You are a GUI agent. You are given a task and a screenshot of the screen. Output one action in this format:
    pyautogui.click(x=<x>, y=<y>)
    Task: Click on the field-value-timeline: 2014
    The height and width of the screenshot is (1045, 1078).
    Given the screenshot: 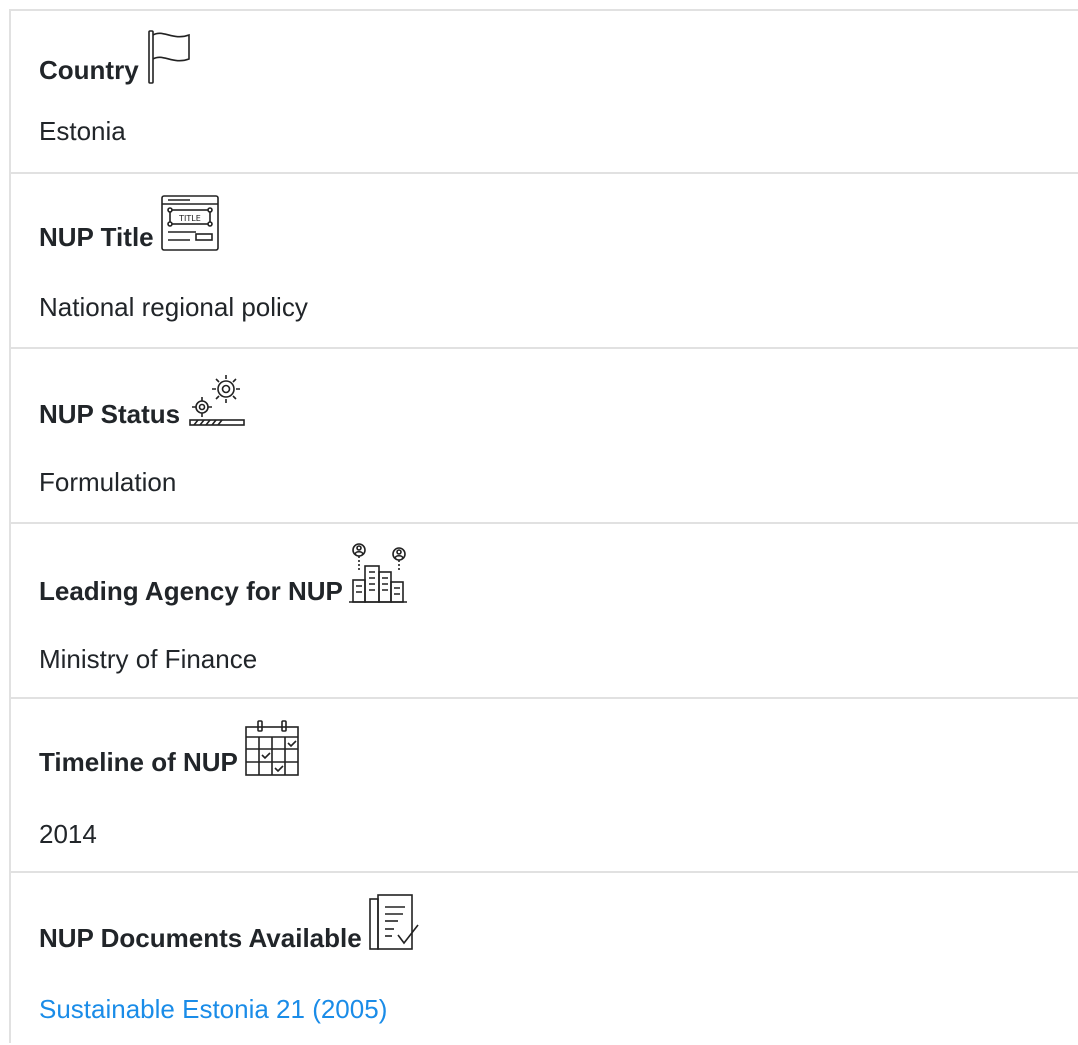 What is the action you would take?
    pyautogui.click(x=68, y=834)
    